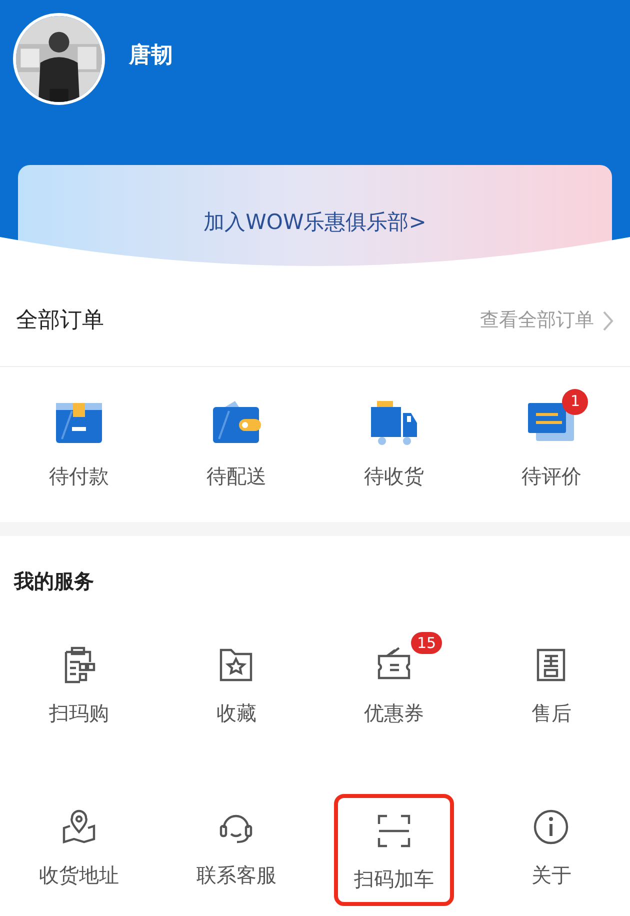 Image resolution: width=630 pixels, height=916 pixels. I want to click on service-item: 扫玛购, so click(78, 687).